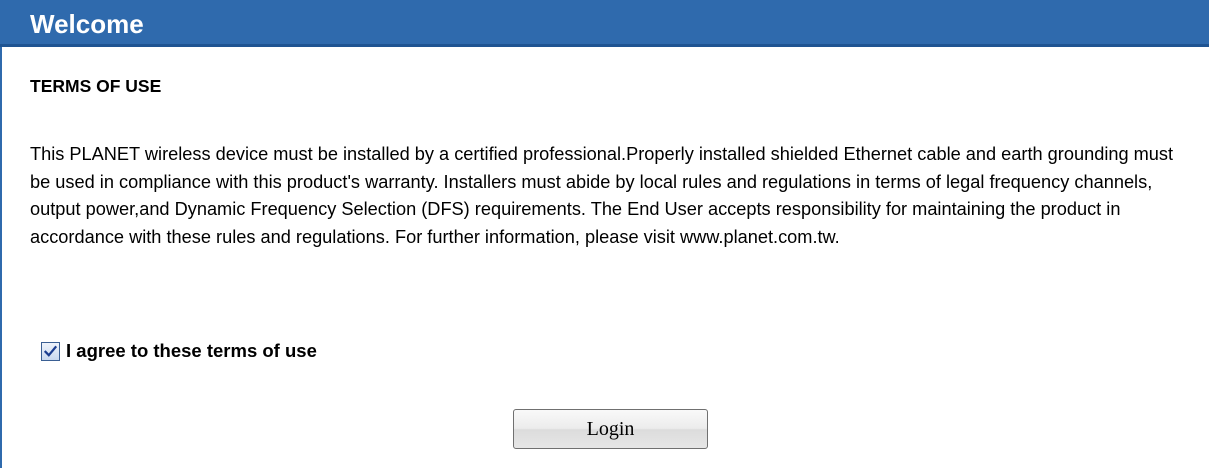 The image size is (1209, 468). I want to click on panel-title: Welcome, so click(87, 24).